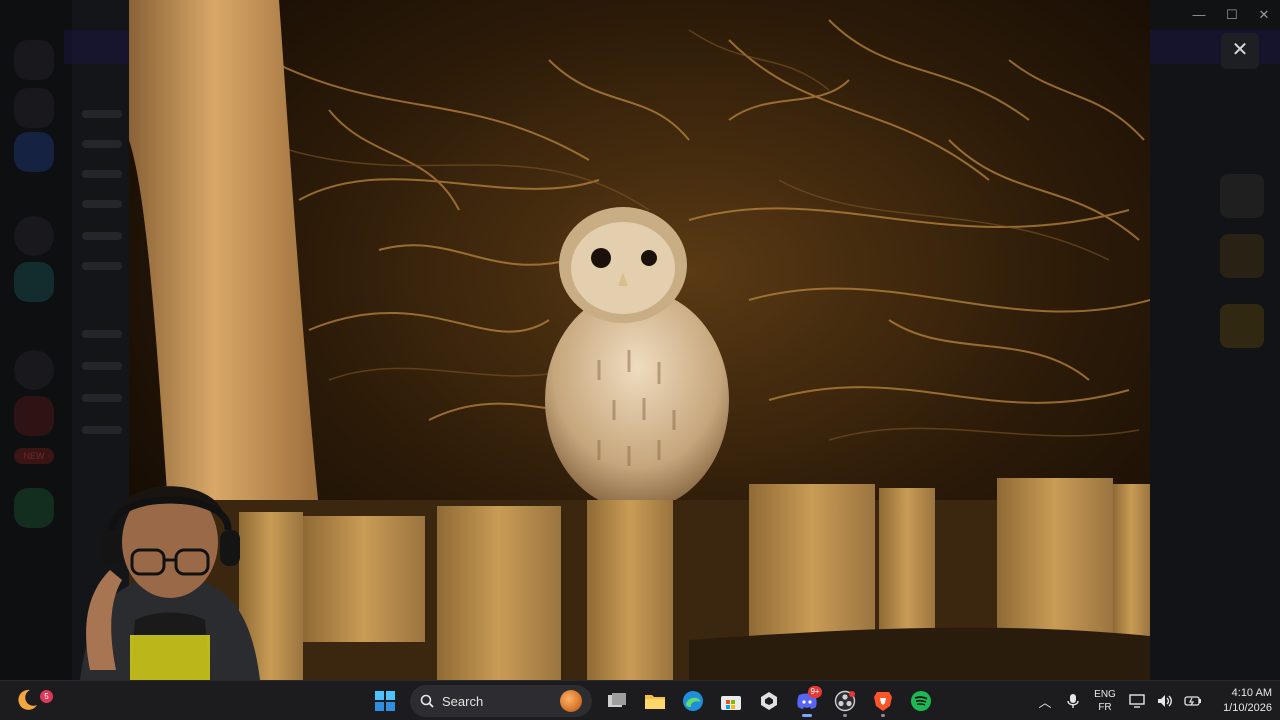  I want to click on chevron-up-icon: ︿, so click(1045, 701).